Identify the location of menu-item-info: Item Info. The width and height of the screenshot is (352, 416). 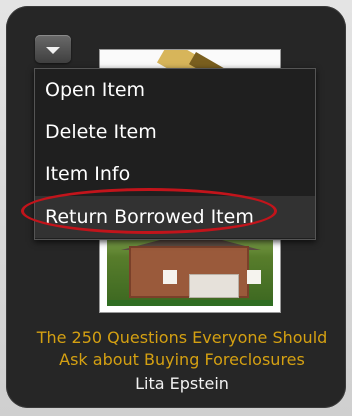
(175, 174).